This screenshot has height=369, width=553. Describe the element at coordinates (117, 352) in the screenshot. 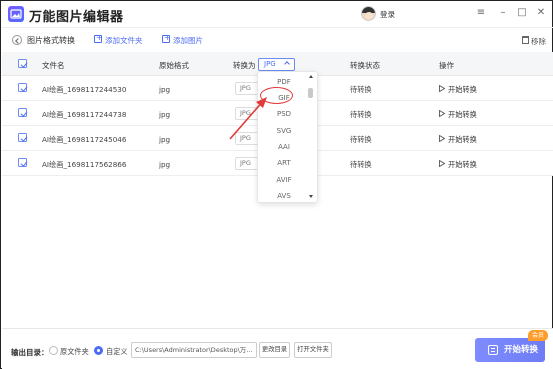

I see `radio-custom-label: 自定义` at that location.